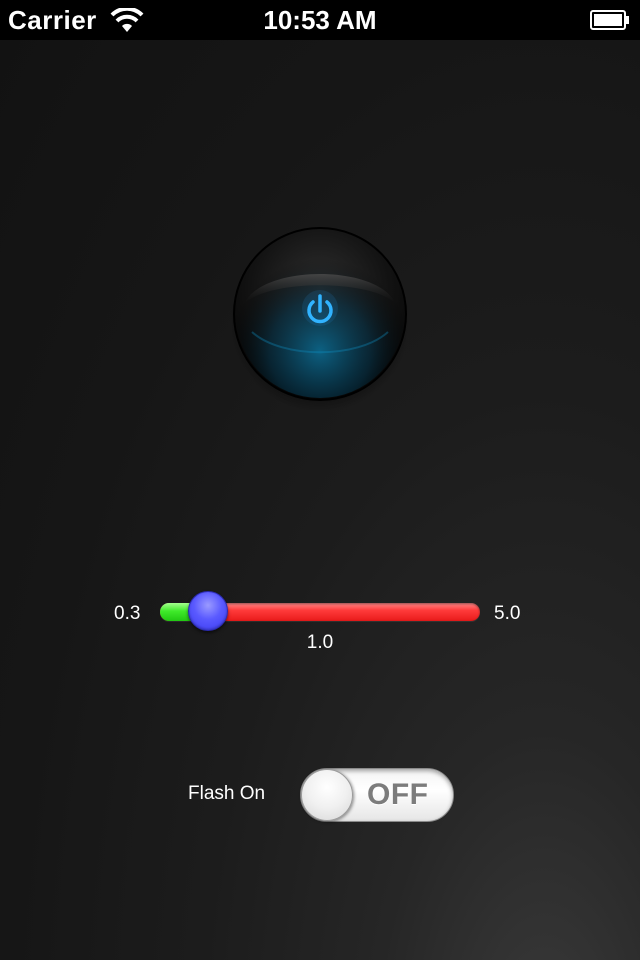  I want to click on switch-state-label: OFF, so click(398, 794).